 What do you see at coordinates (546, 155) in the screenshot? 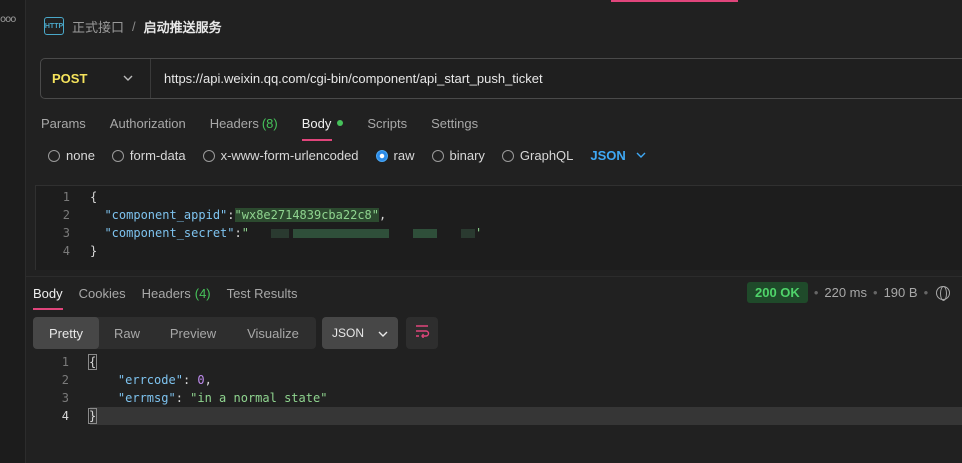
I see `body-type-label: GraphQL` at bounding box center [546, 155].